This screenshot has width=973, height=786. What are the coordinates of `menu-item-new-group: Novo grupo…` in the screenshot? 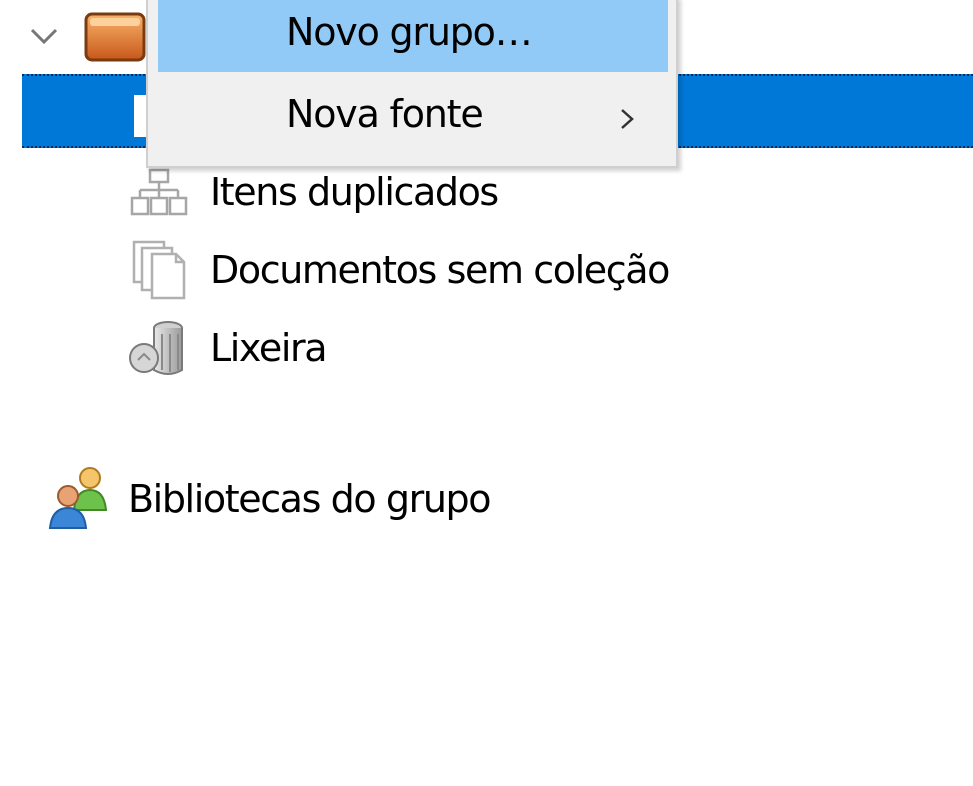 It's located at (413, 36).